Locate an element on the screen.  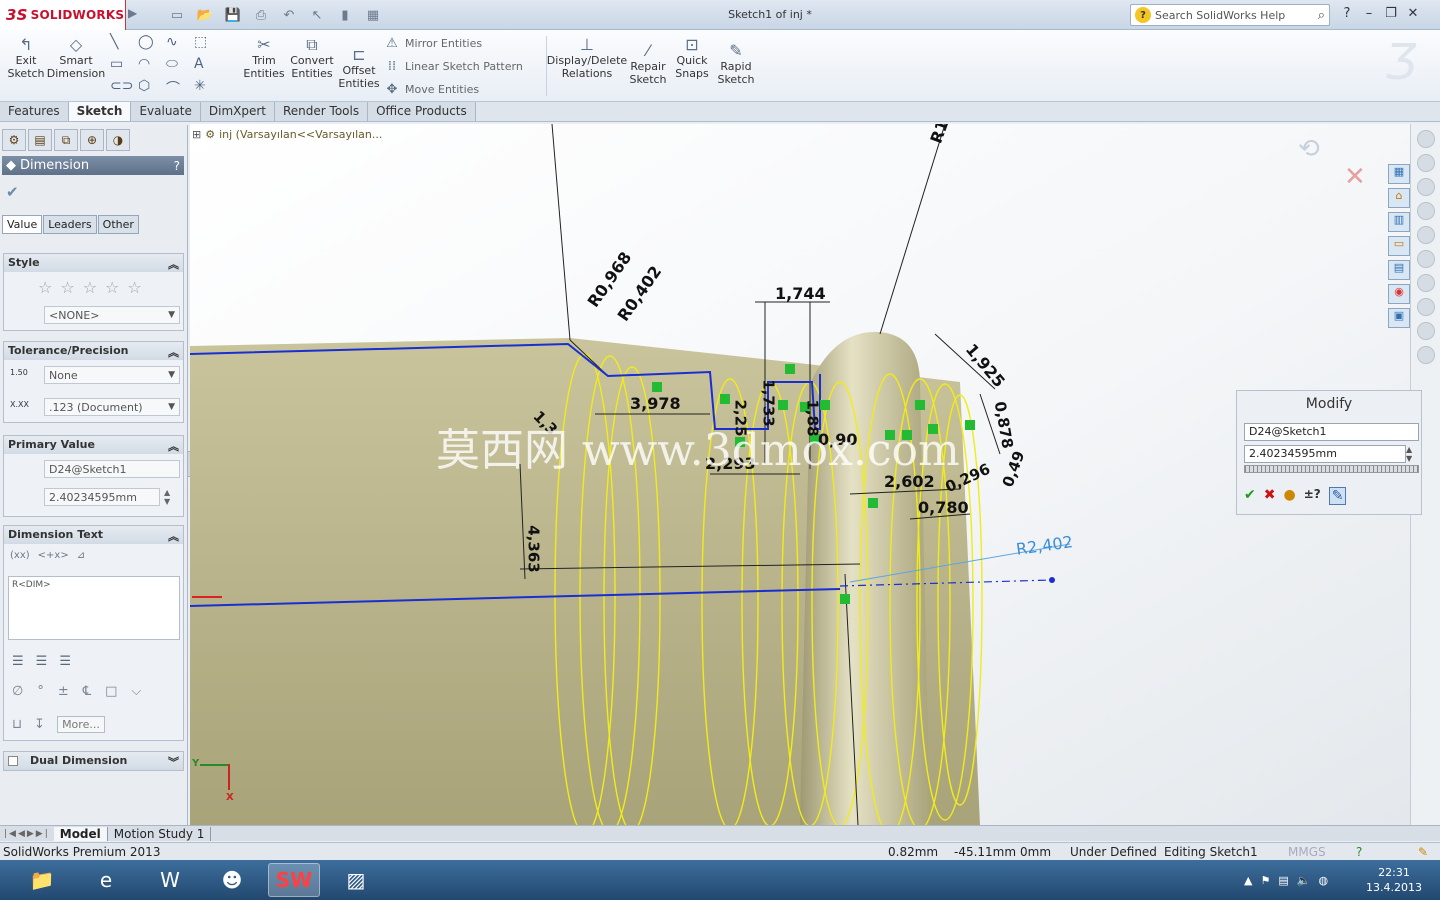
search-tab-icon is located at coordinates (1425, 211).